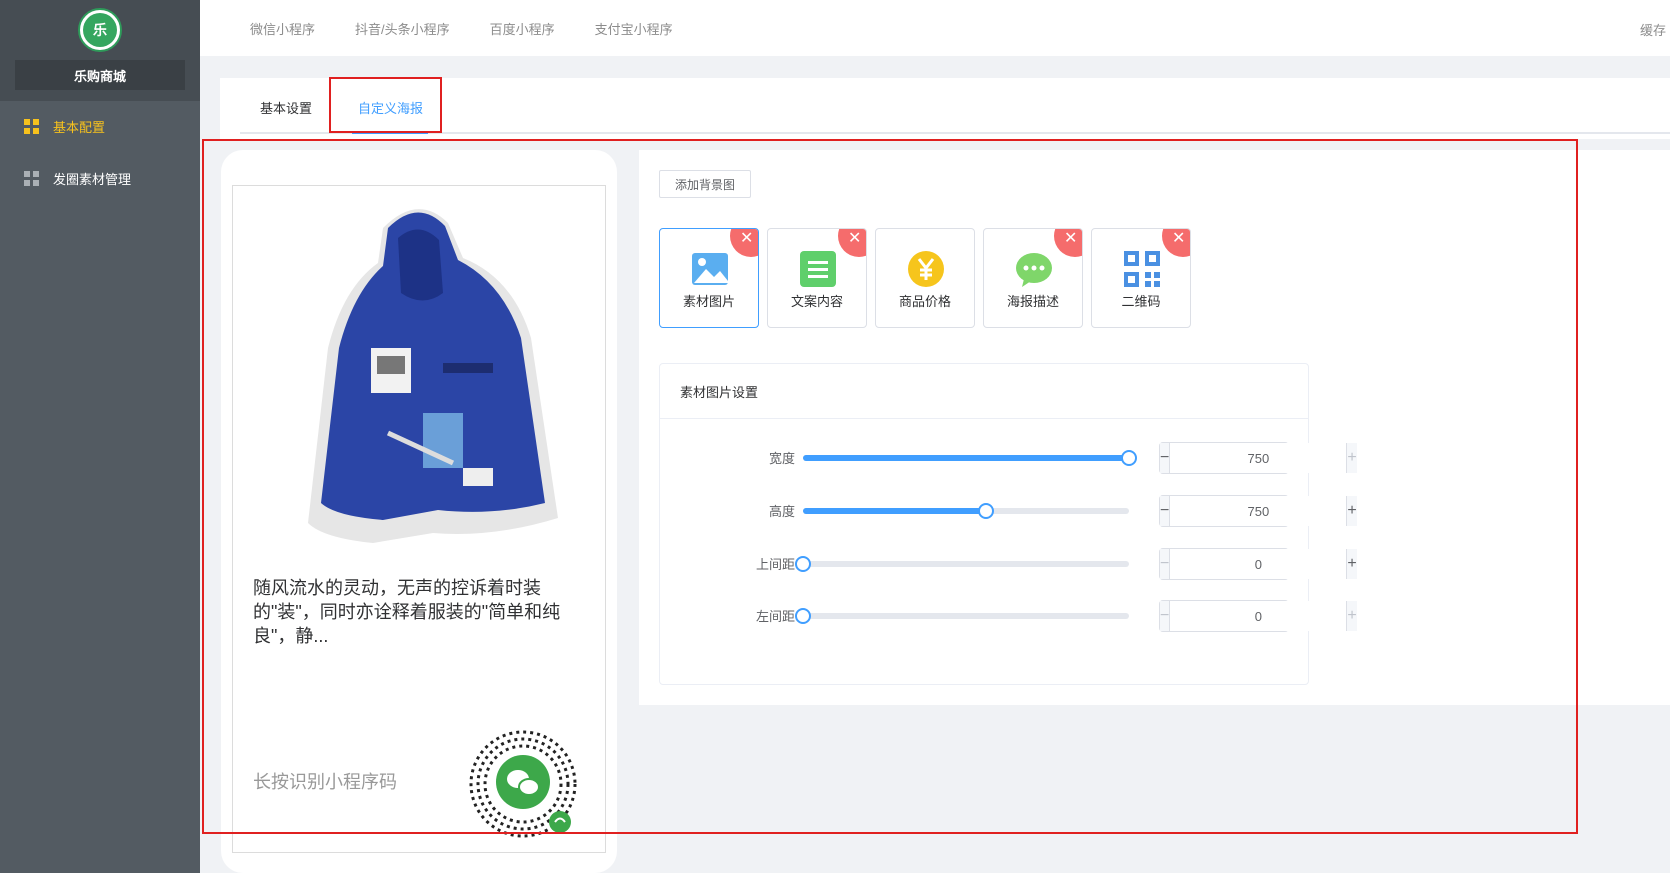 The width and height of the screenshot is (1670, 873). Describe the element at coordinates (92, 179) in the screenshot. I see `sidebar-item-label: 发圈素材管理` at that location.